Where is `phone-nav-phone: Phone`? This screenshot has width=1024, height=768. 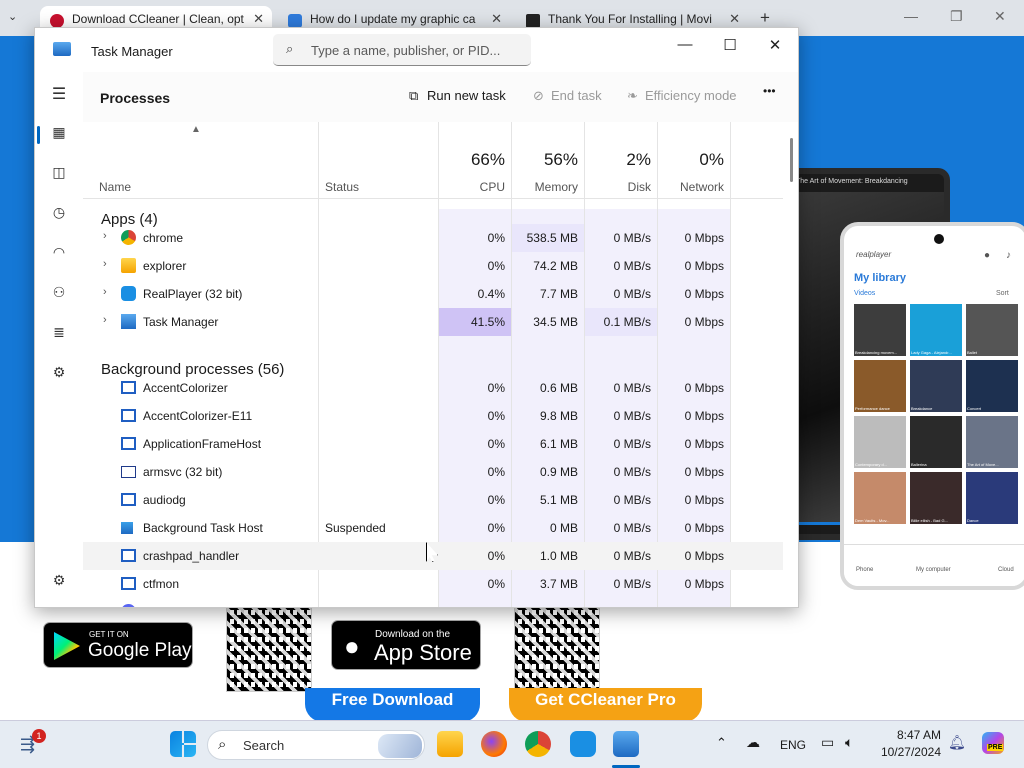 phone-nav-phone: Phone is located at coordinates (865, 570).